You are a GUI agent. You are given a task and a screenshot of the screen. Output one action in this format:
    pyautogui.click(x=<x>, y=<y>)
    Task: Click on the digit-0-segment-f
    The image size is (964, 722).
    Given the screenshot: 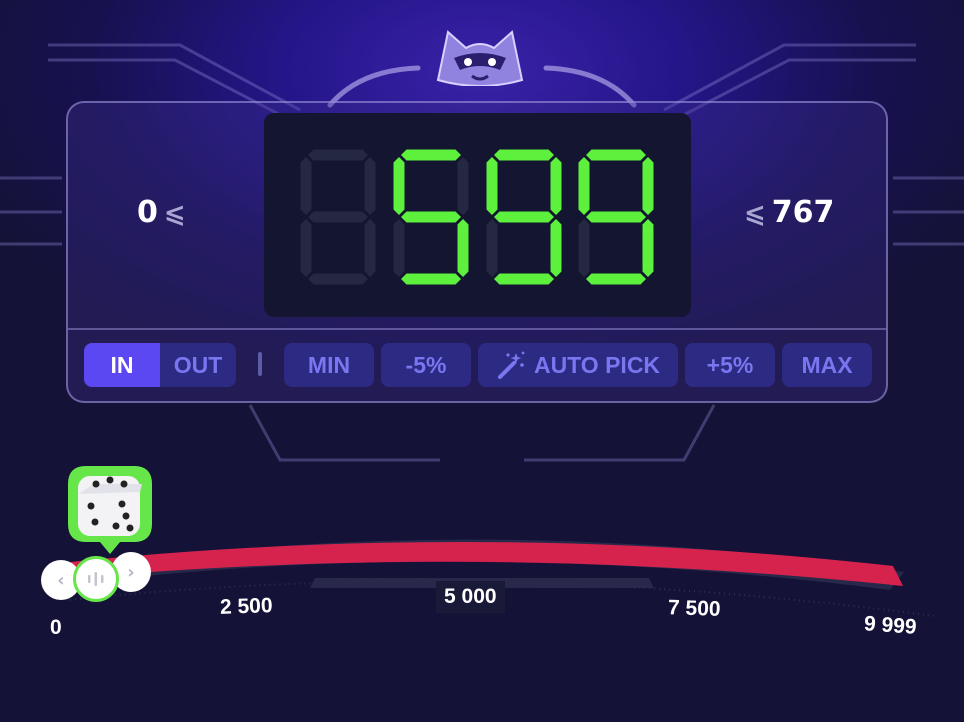 What is the action you would take?
    pyautogui.click(x=306, y=186)
    